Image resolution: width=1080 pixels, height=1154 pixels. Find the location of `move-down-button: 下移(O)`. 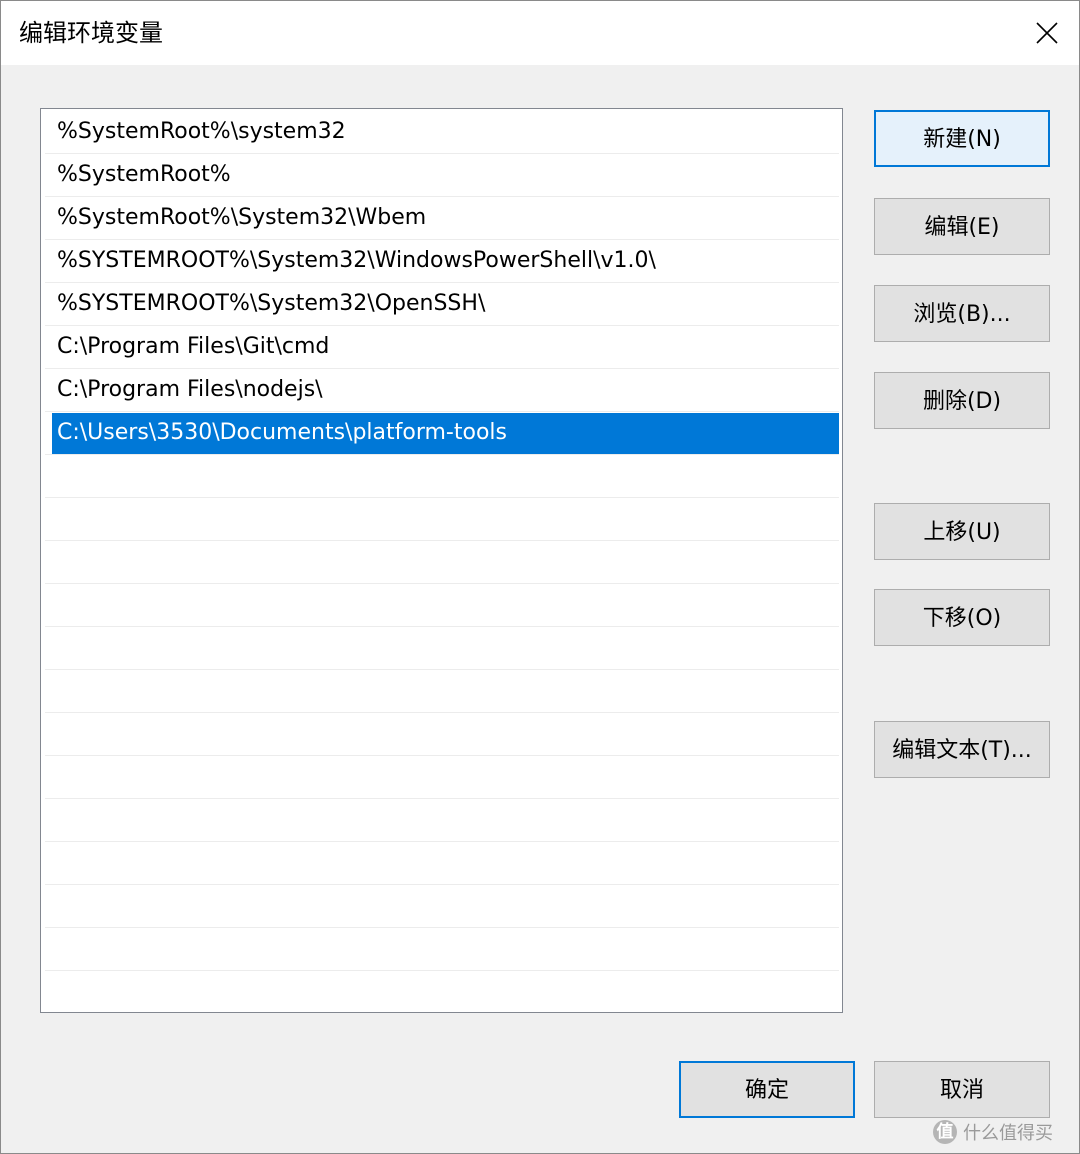

move-down-button: 下移(O) is located at coordinates (962, 617).